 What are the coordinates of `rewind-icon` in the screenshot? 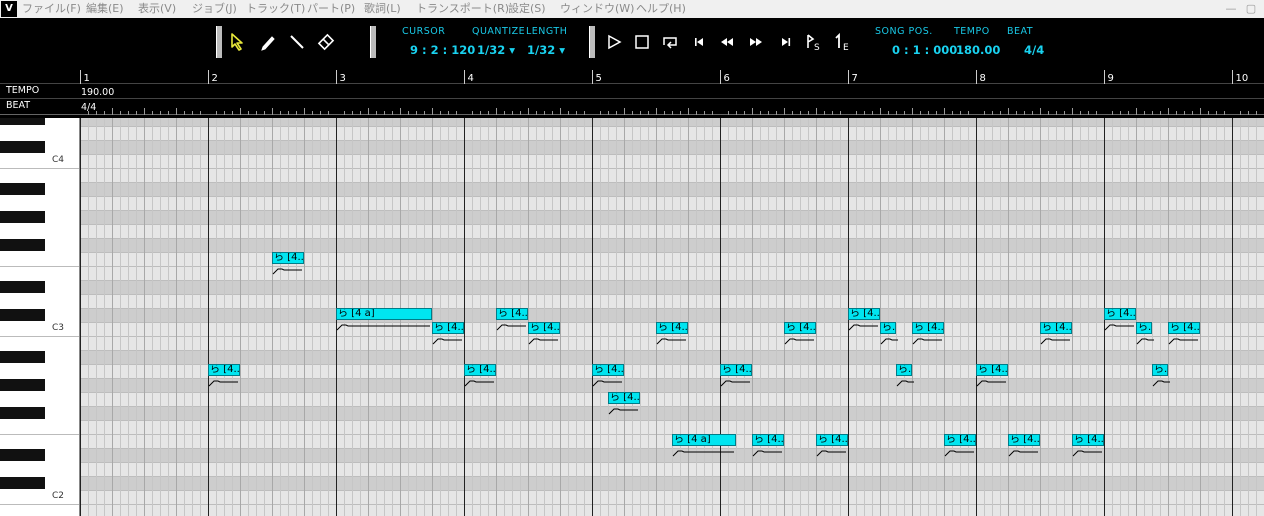 It's located at (727, 42).